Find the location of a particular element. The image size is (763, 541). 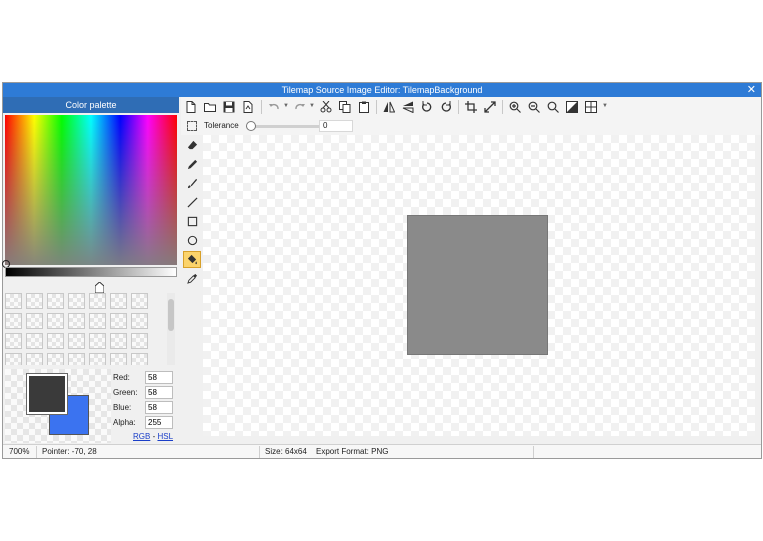

brightness-slider is located at coordinates (91, 272).